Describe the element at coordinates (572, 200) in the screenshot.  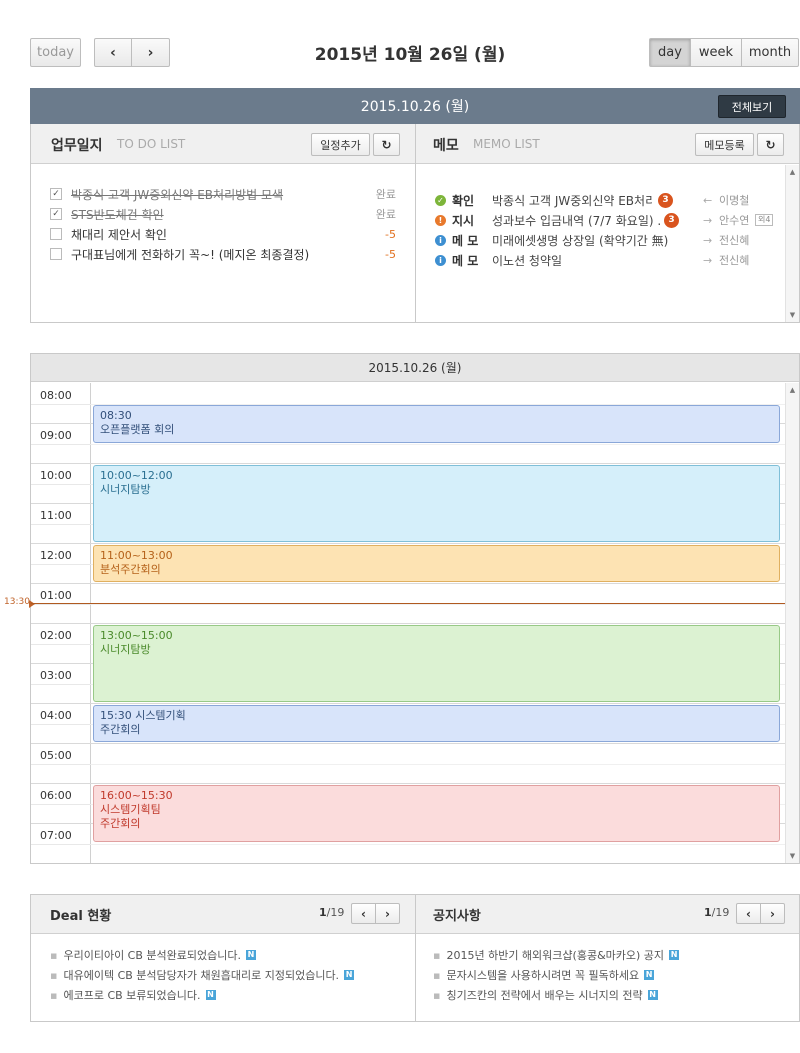
I see `memo-text: 박종식 고객 JW중외신약 EB처리` at that location.